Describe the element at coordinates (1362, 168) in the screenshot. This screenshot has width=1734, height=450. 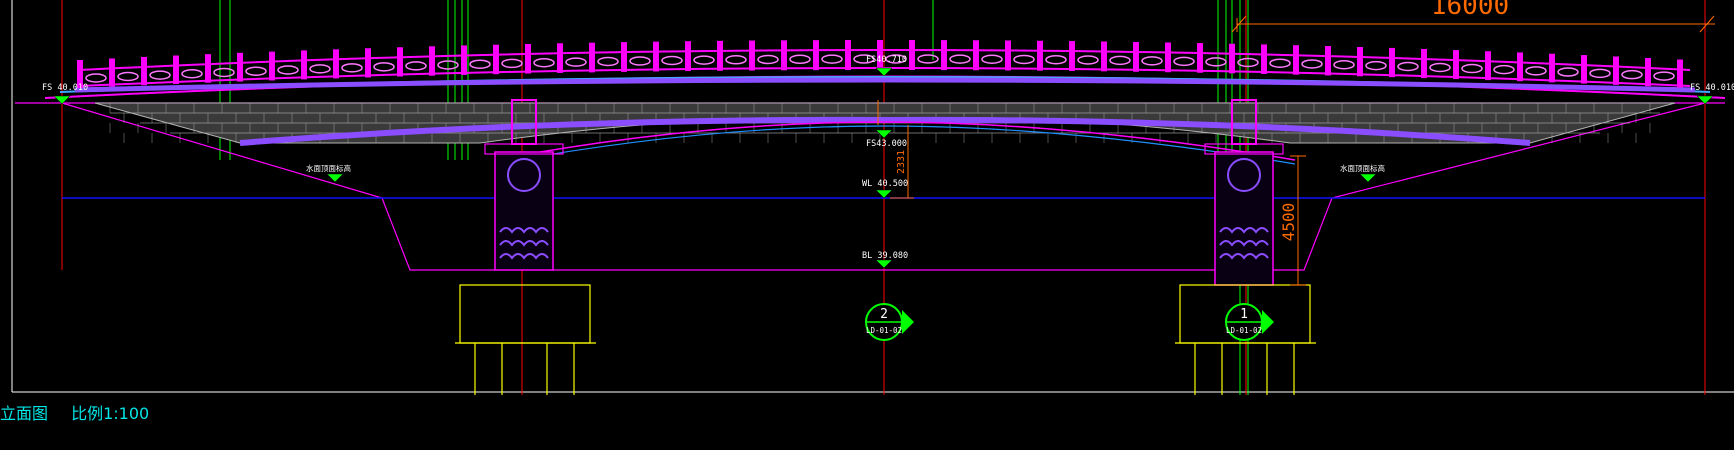
I see `bank-label-right: 水面顶面标高` at that location.